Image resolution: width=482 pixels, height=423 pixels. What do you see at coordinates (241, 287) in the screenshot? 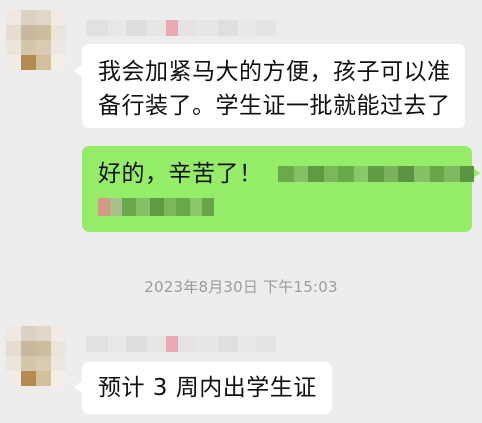
I see `chat-timestamp: 2023年8月30日 下午15:03` at bounding box center [241, 287].